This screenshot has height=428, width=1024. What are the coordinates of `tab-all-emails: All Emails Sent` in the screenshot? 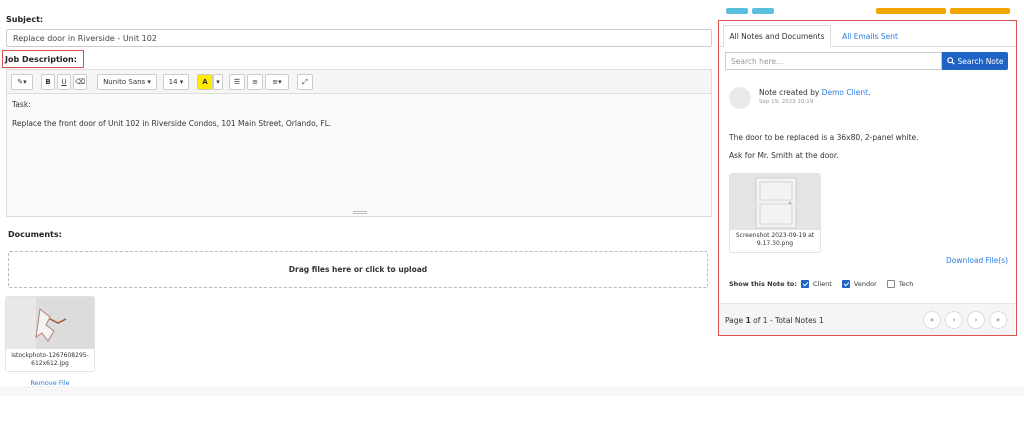 It's located at (870, 36).